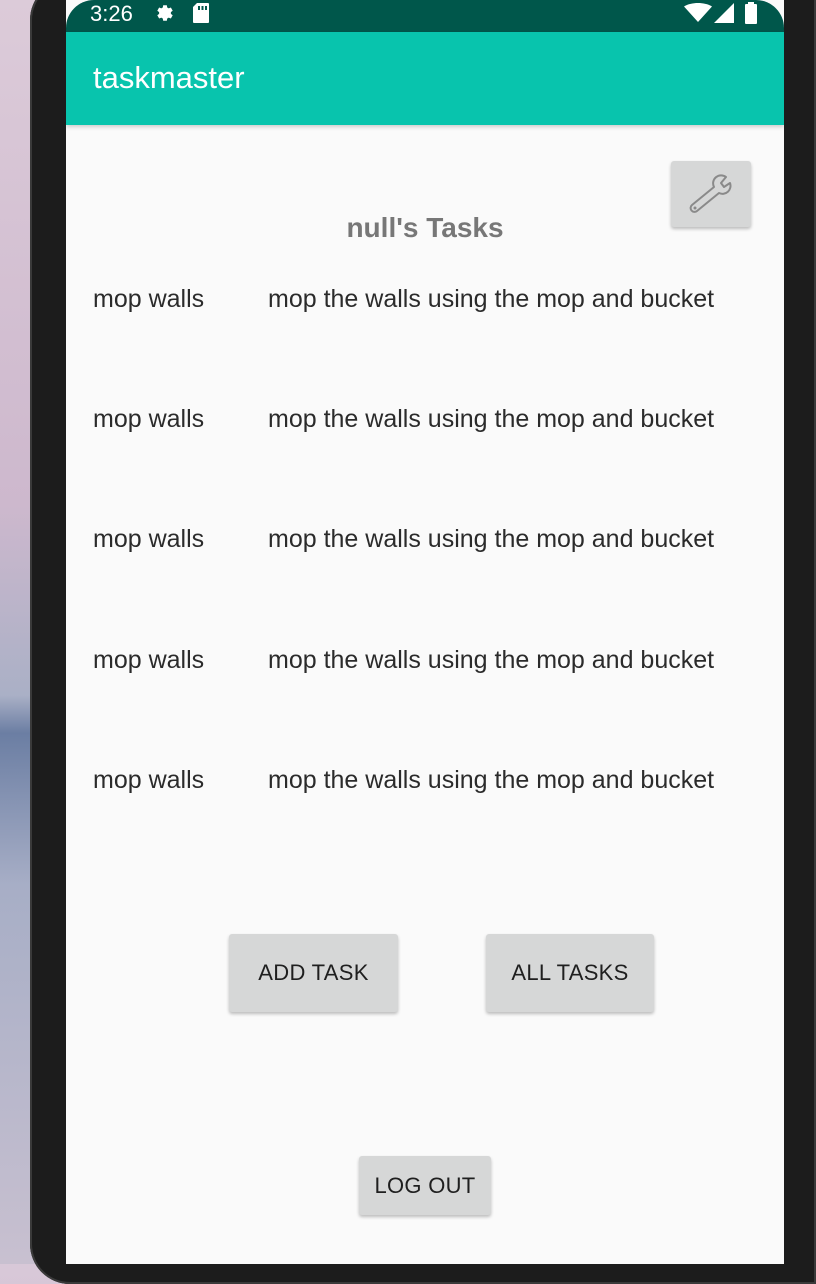 The height and width of the screenshot is (1284, 816). Describe the element at coordinates (313, 973) in the screenshot. I see `add-task-button: ADD TASK` at that location.